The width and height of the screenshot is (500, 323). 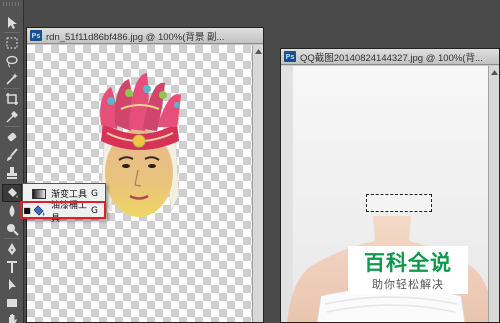 What do you see at coordinates (408, 263) in the screenshot?
I see `watermark-title: 百科全说` at bounding box center [408, 263].